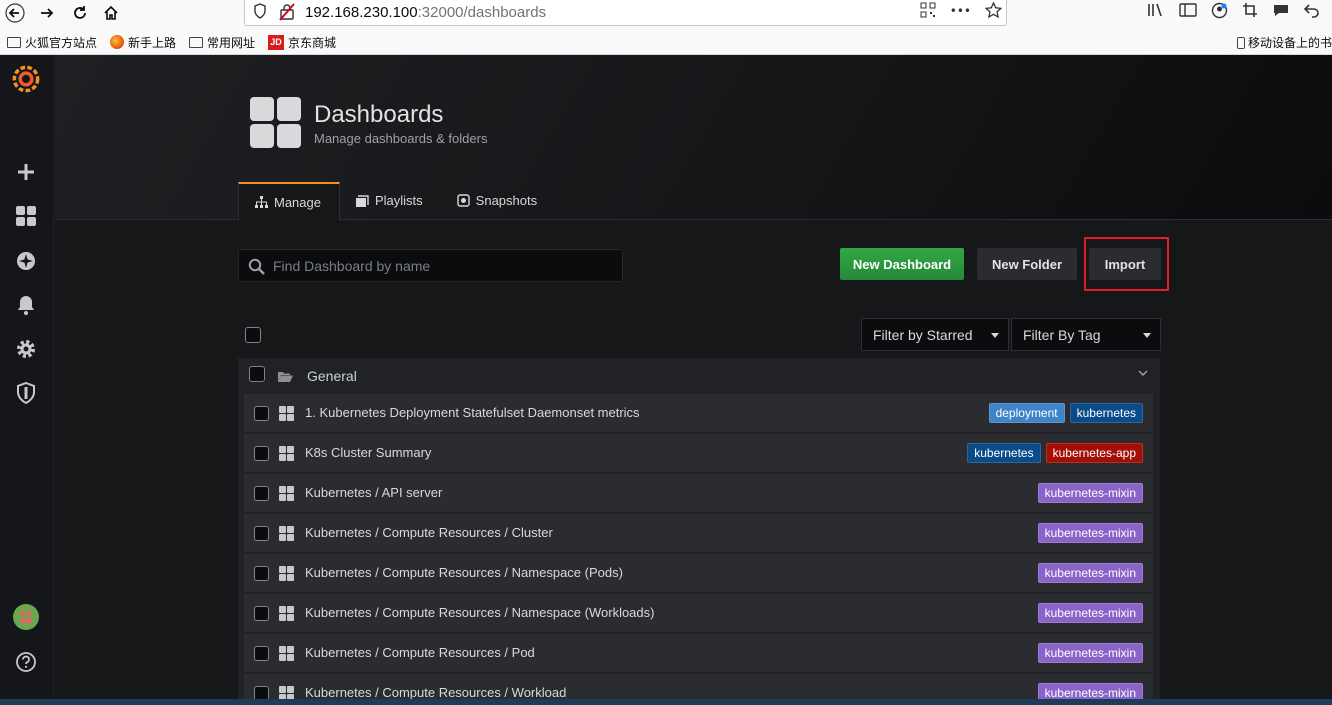 The image size is (1332, 705). I want to click on bookmark-item: 常用网址, so click(222, 42).